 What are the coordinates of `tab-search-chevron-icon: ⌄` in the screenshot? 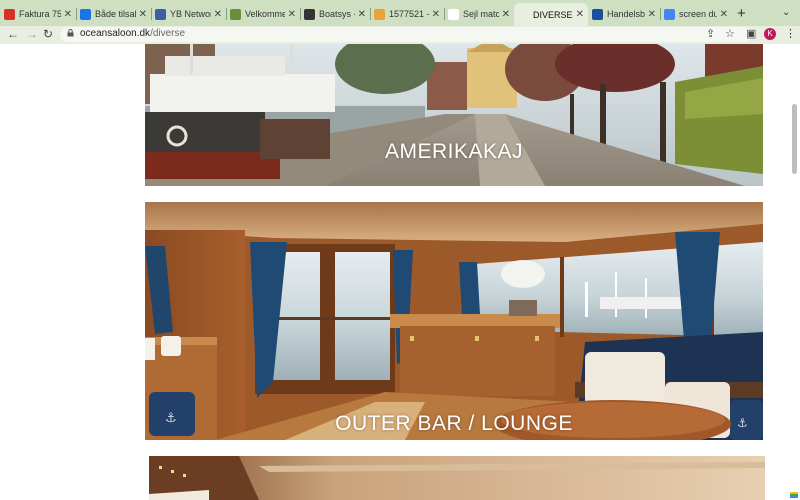 It's located at (786, 12).